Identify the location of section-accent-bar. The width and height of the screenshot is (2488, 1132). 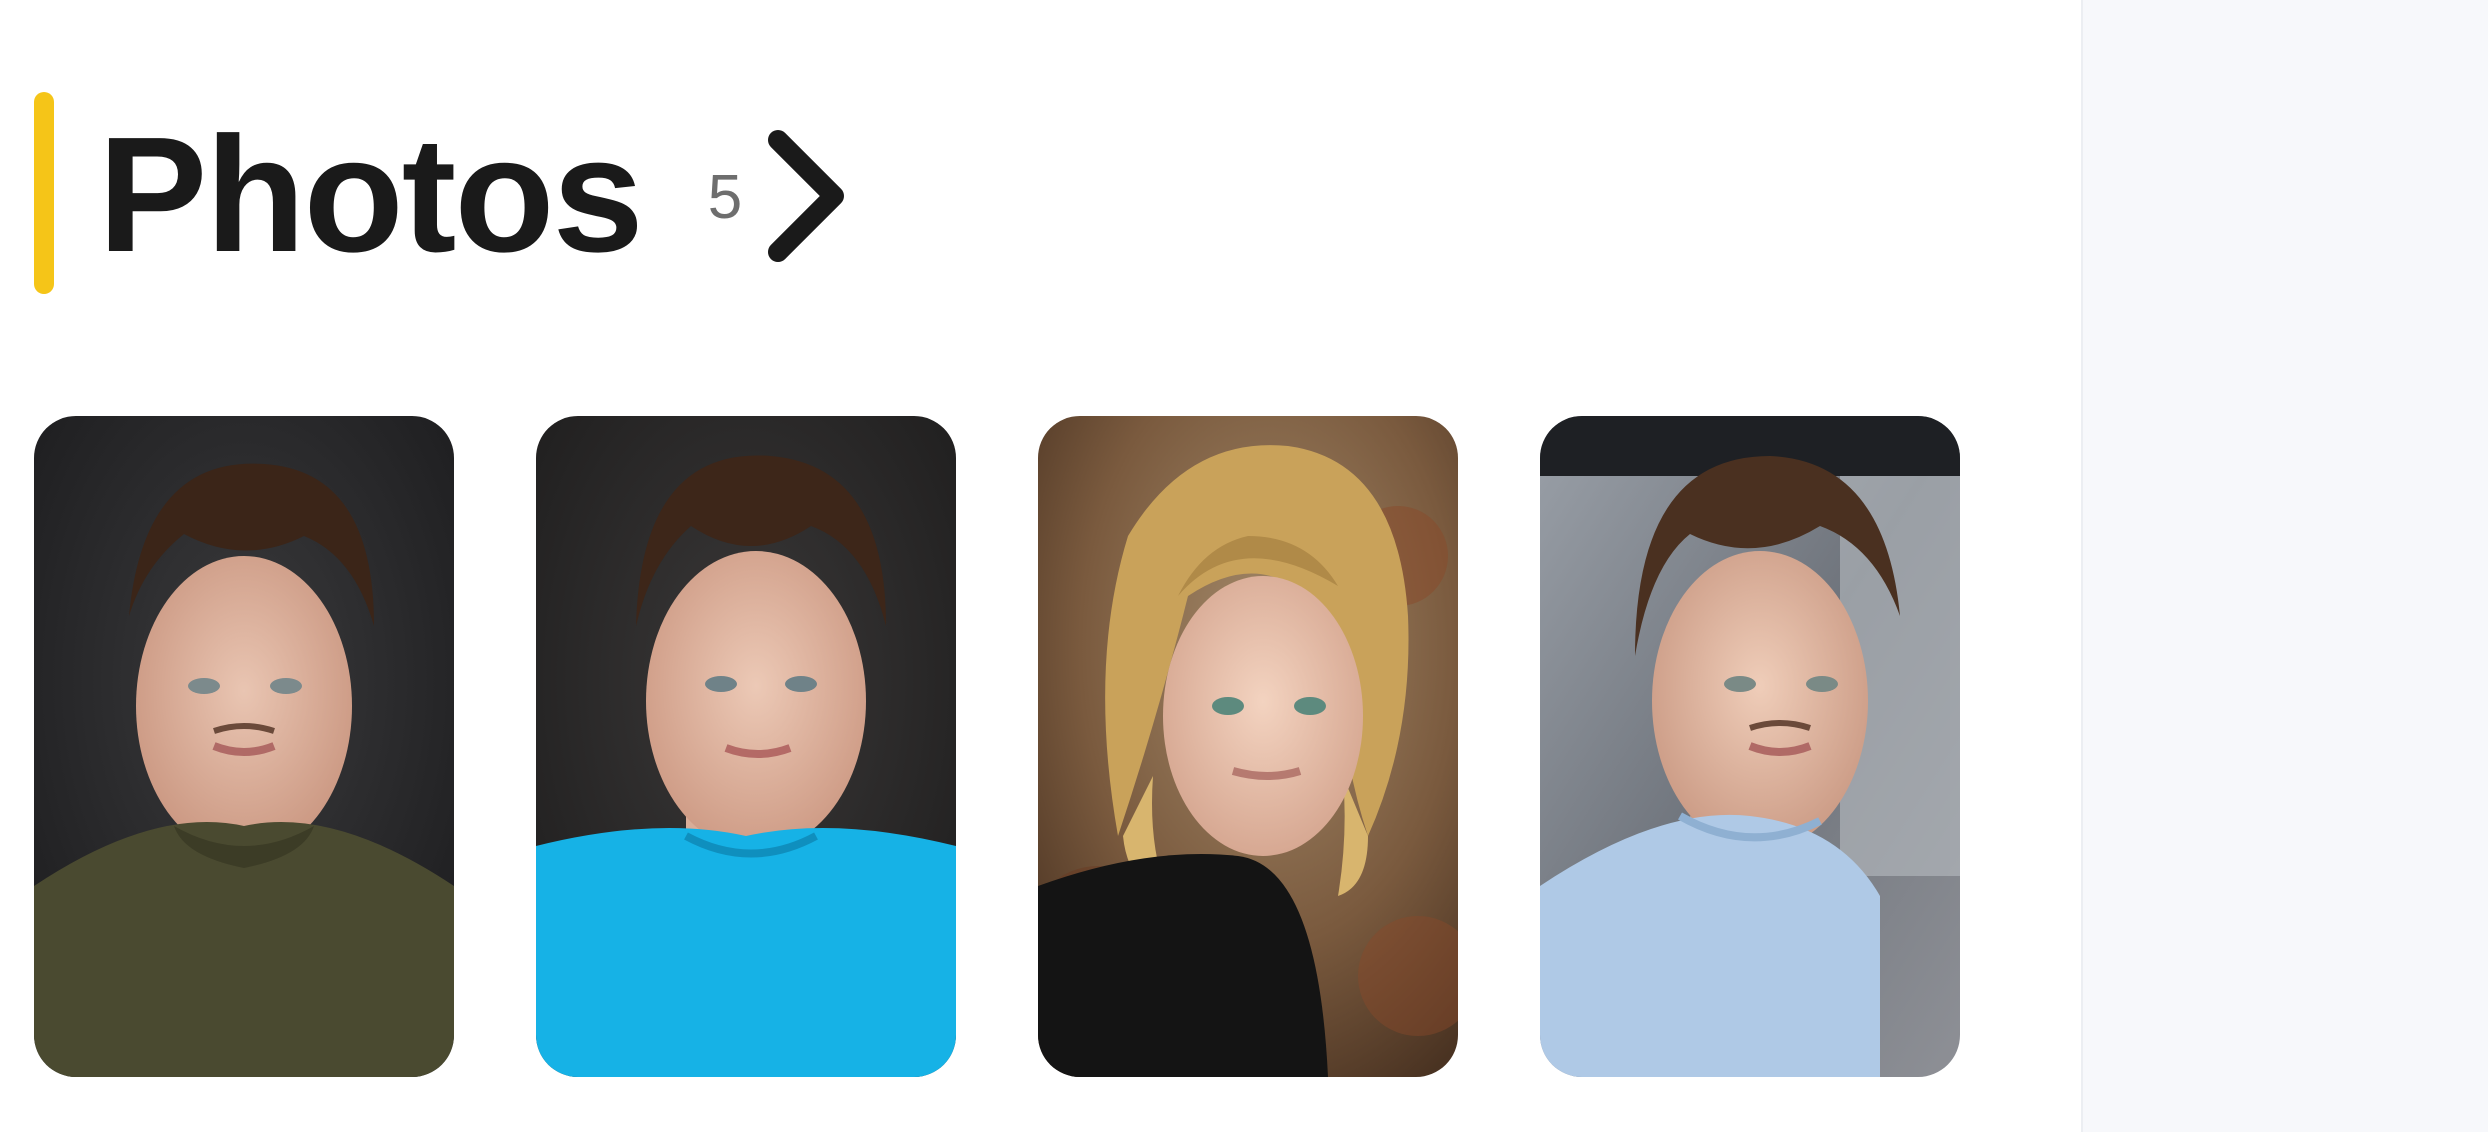
(44, 193).